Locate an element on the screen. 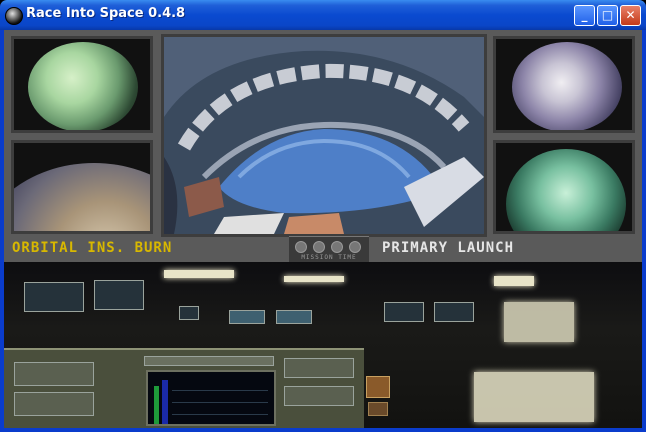 Image resolution: width=646 pixels, height=432 pixels. mission-timer-label: MISSION TIME is located at coordinates (329, 257).